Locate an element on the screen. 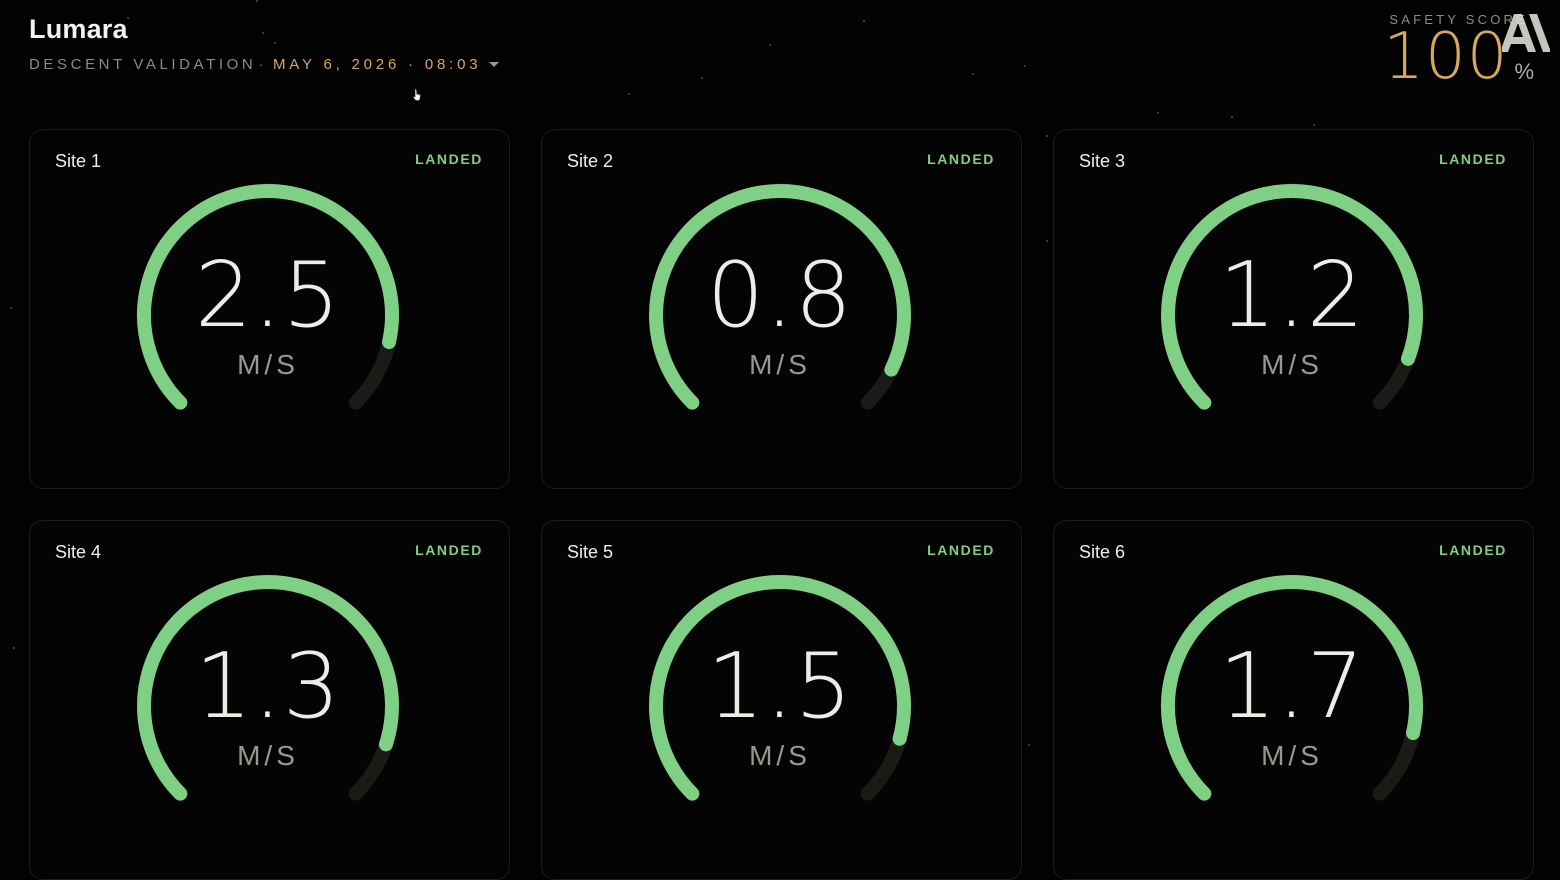  velocity-gauge: 1.5 M/S is located at coordinates (780, 696).